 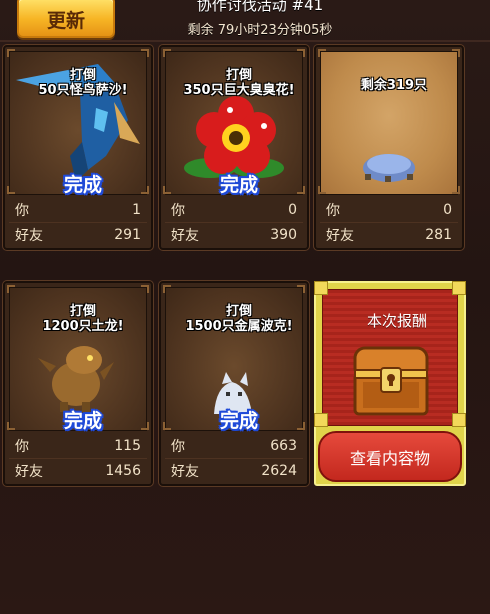 What do you see at coordinates (389, 123) in the screenshot?
I see `mission-art: 剩余319只` at bounding box center [389, 123].